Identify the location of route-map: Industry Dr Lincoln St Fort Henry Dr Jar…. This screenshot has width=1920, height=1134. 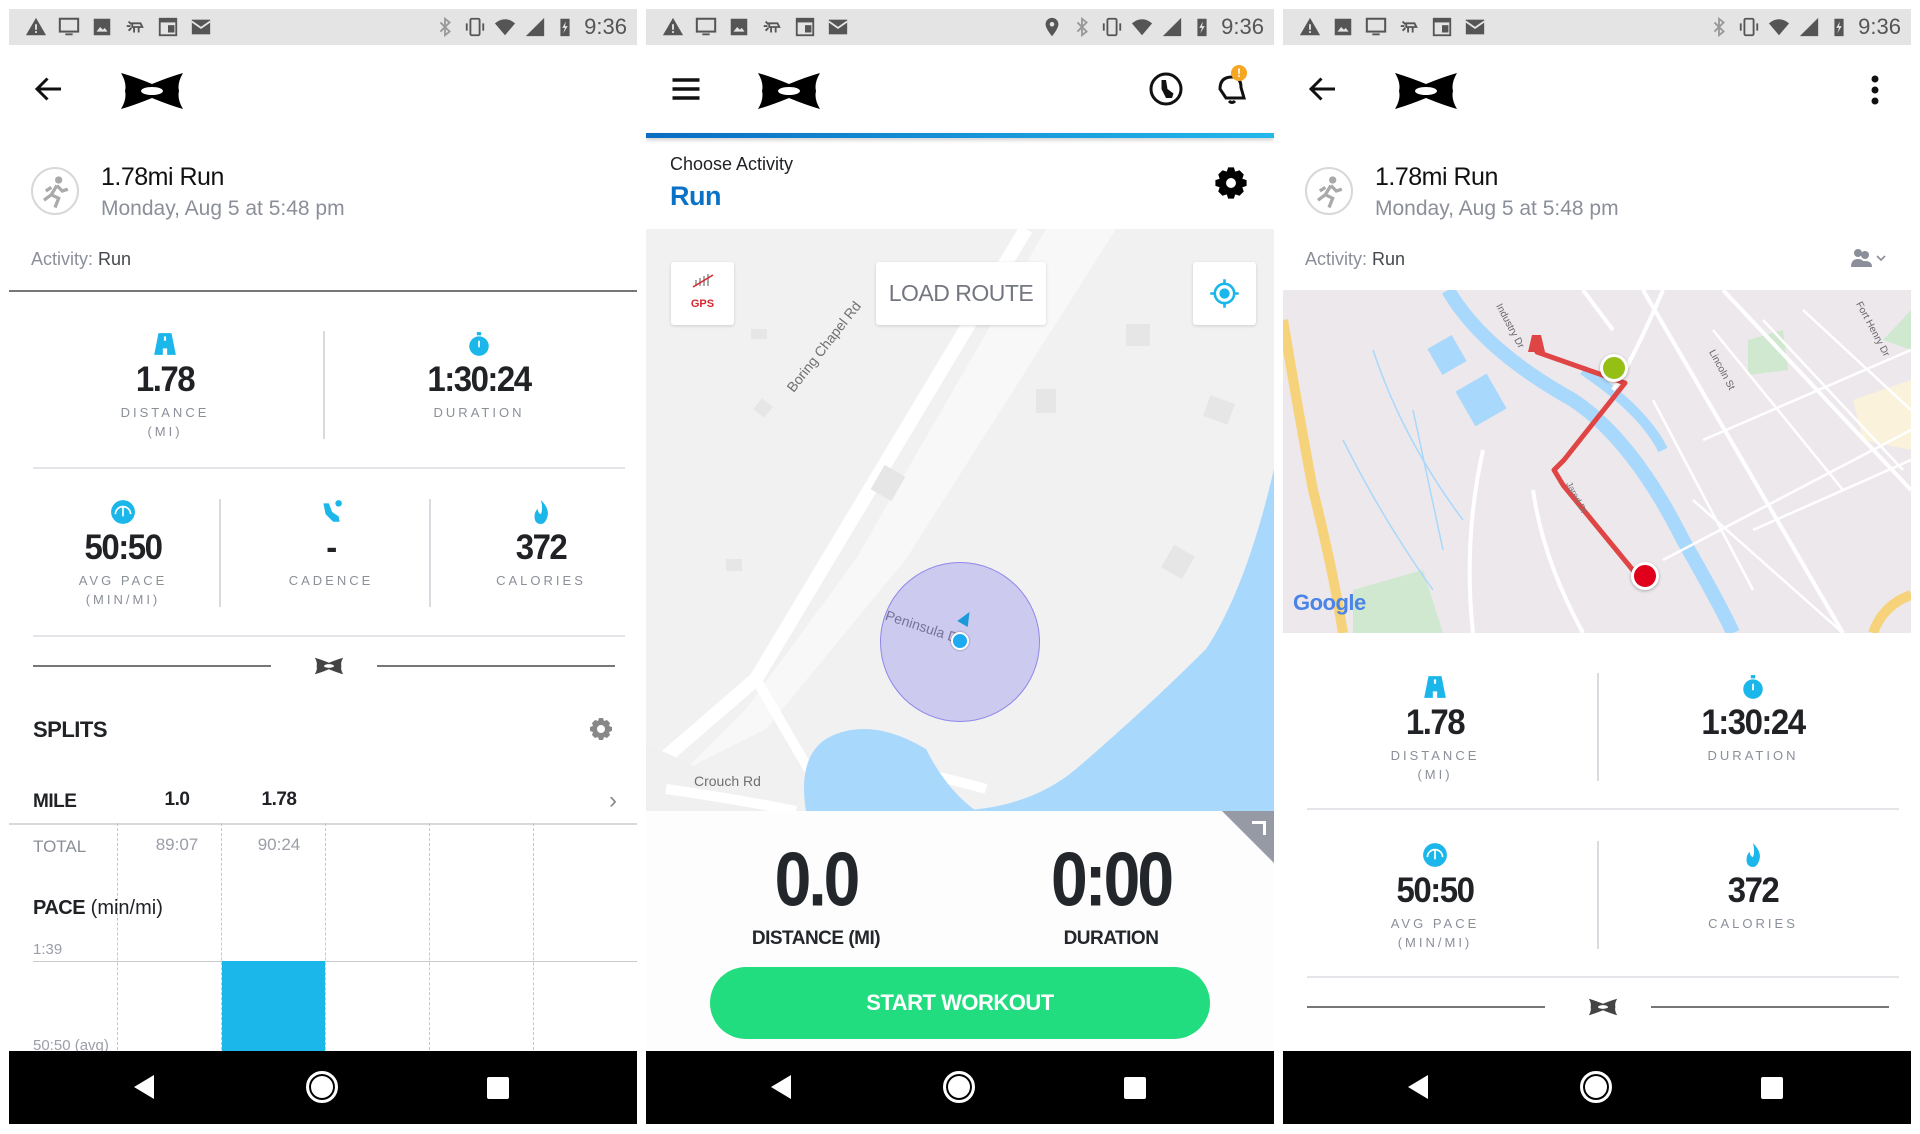
(1597, 461).